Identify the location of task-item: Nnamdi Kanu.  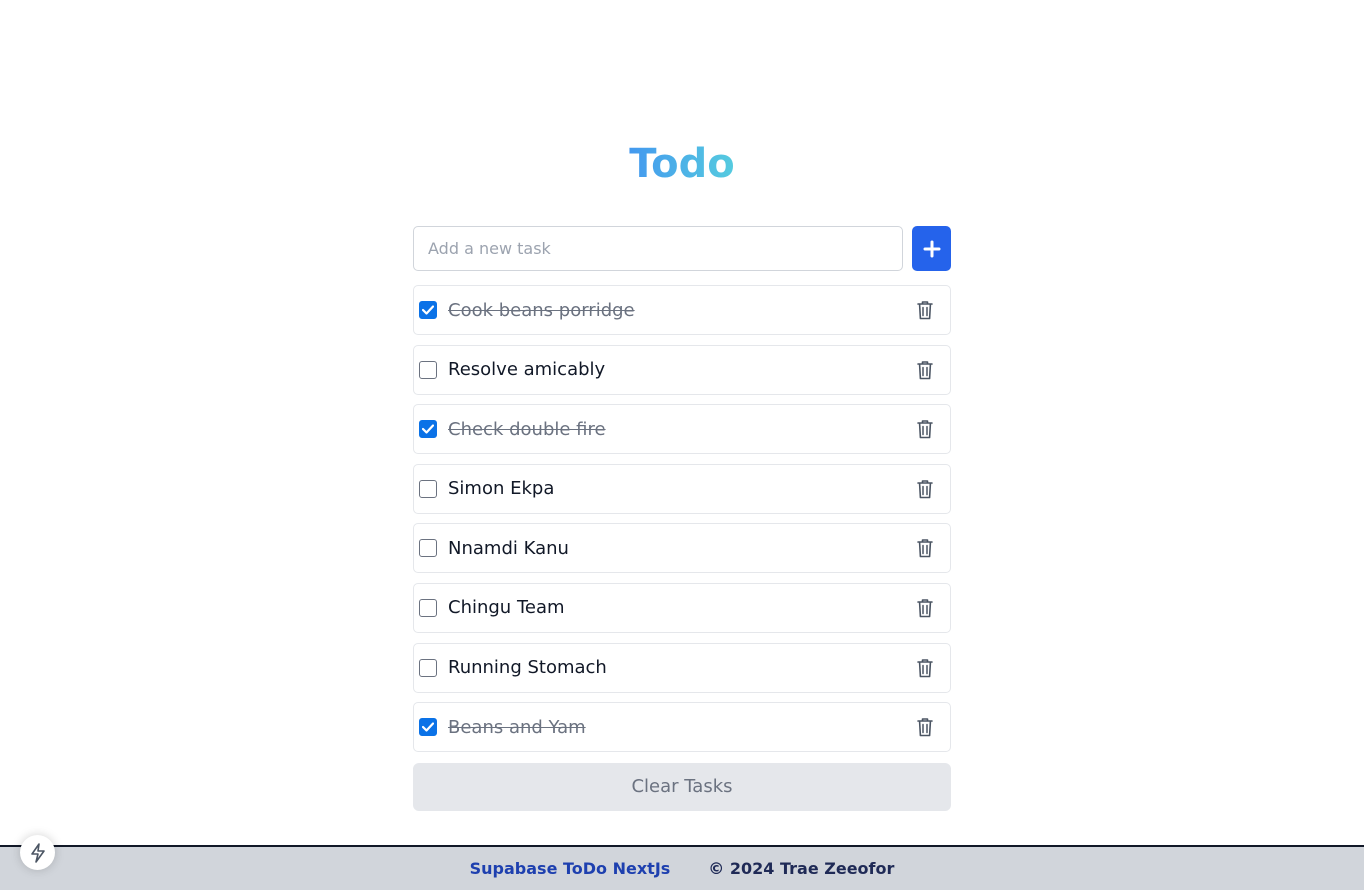
(682, 548).